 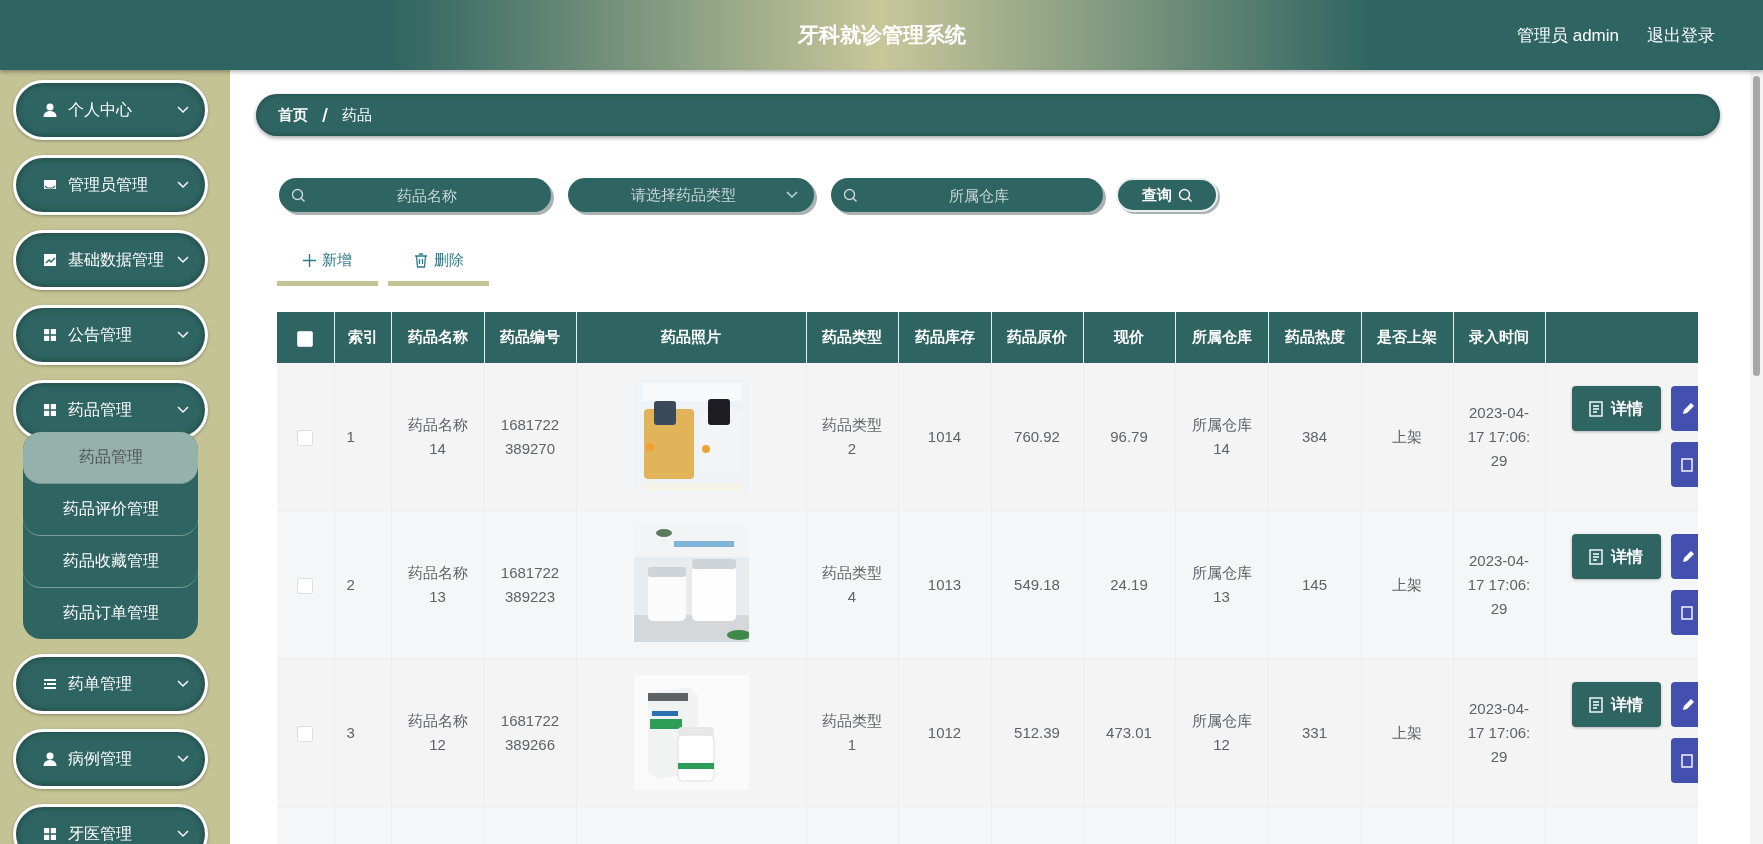 I want to click on table-cell: 549.18, so click(x=1037, y=584).